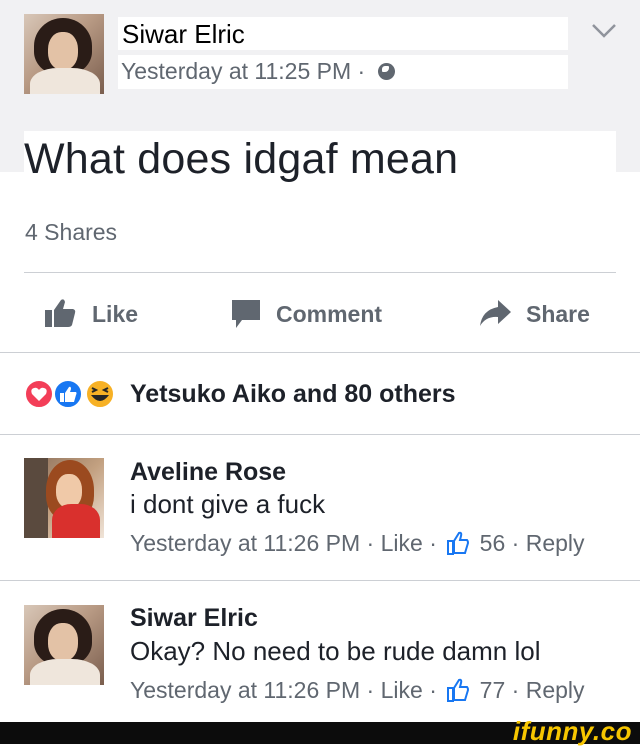  I want to click on author-avatar, so click(64, 54).